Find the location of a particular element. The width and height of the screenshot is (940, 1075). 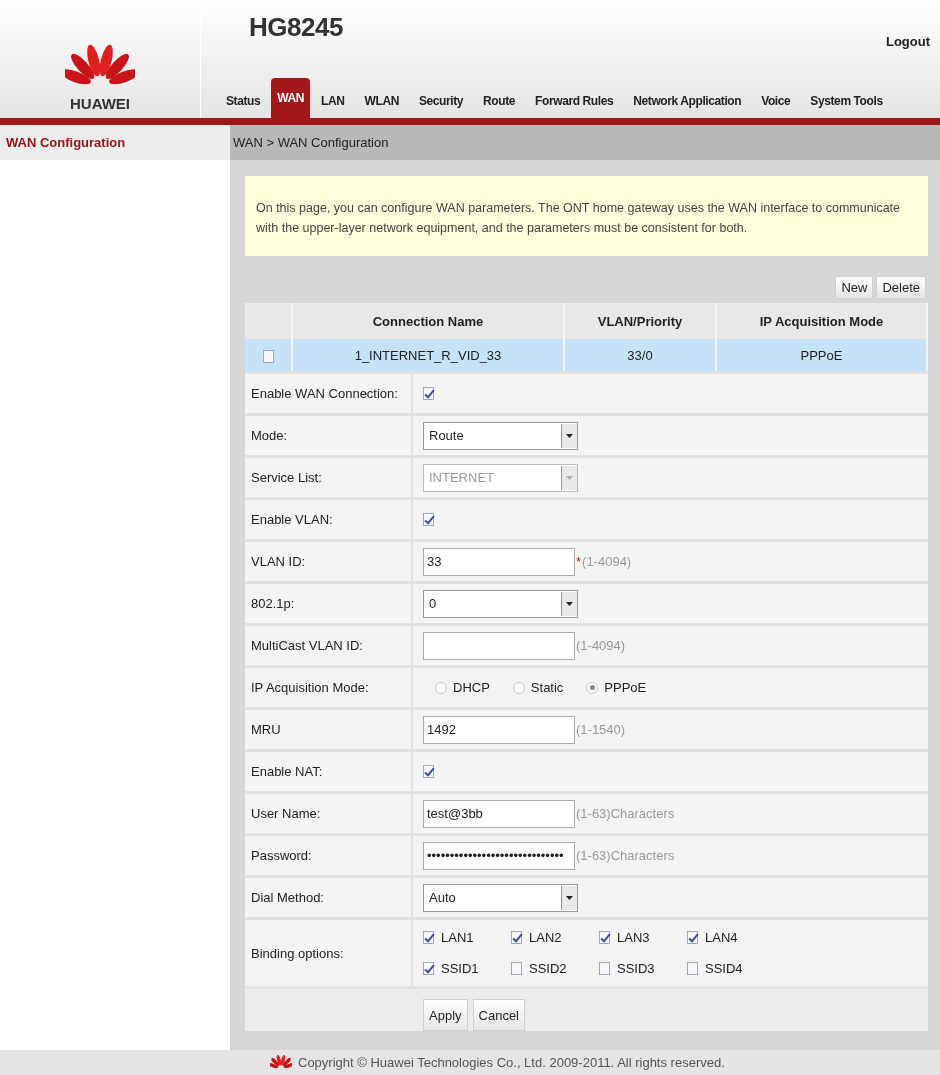

brand-name: HUAWEI is located at coordinates (100, 103).